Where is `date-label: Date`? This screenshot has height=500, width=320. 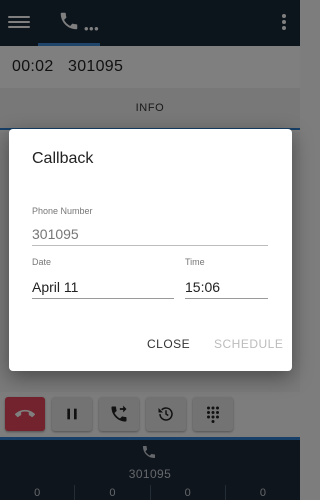
date-label: Date is located at coordinates (42, 262).